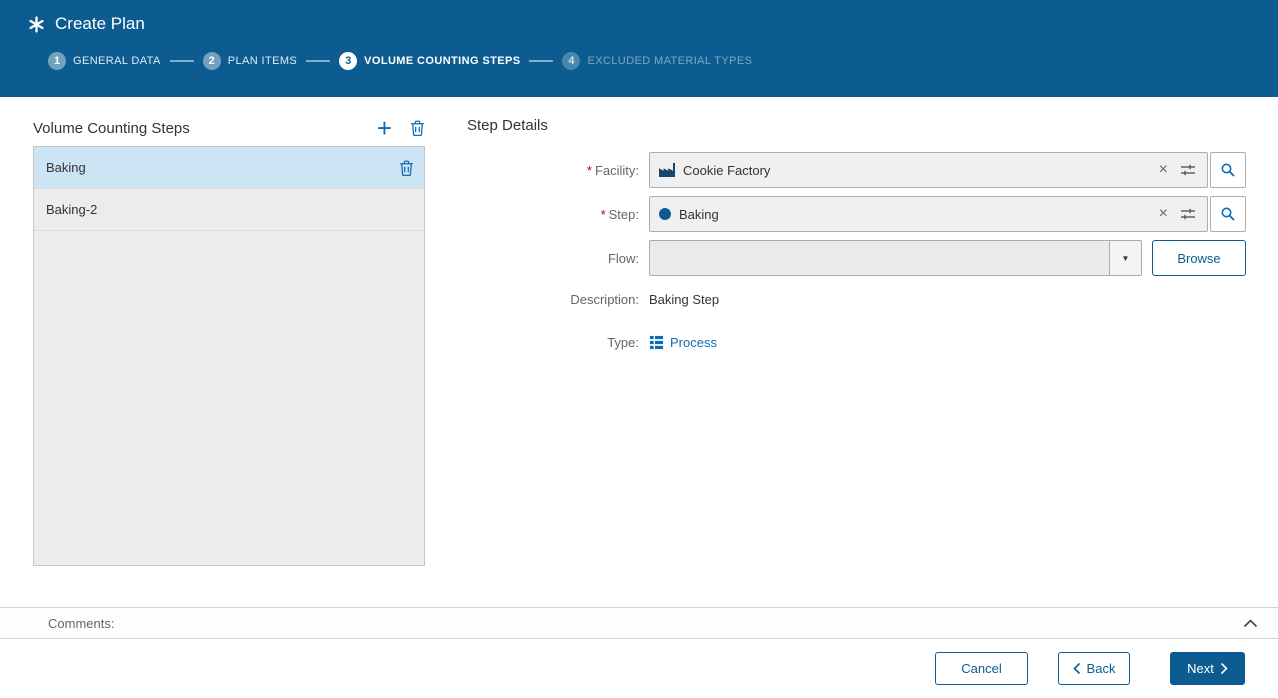 Image resolution: width=1278 pixels, height=698 pixels. I want to click on list-item: Baking-2, so click(229, 210).